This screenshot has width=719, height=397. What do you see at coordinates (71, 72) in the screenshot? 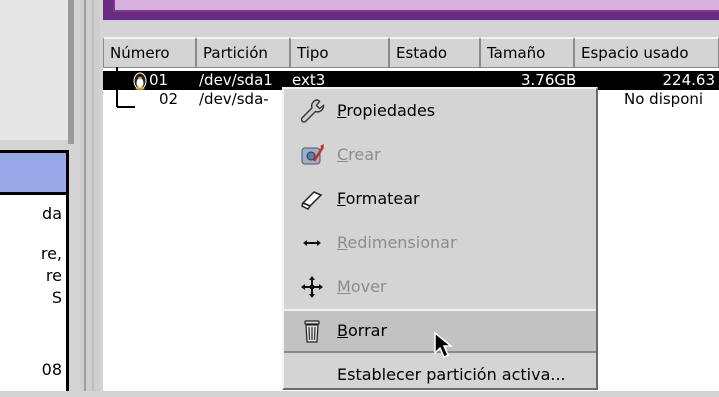
I see `left-top-bevel` at bounding box center [71, 72].